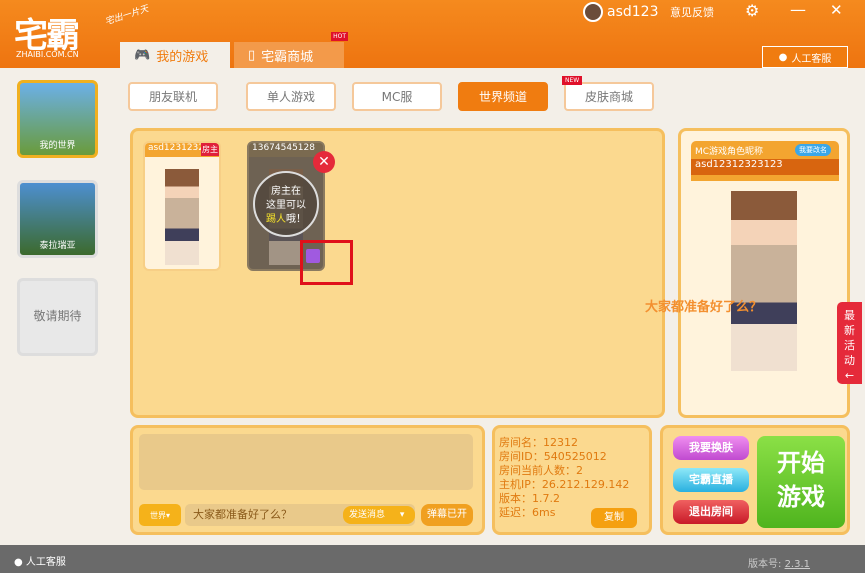  Describe the element at coordinates (849, 330) in the screenshot. I see `activity-char: 新` at that location.